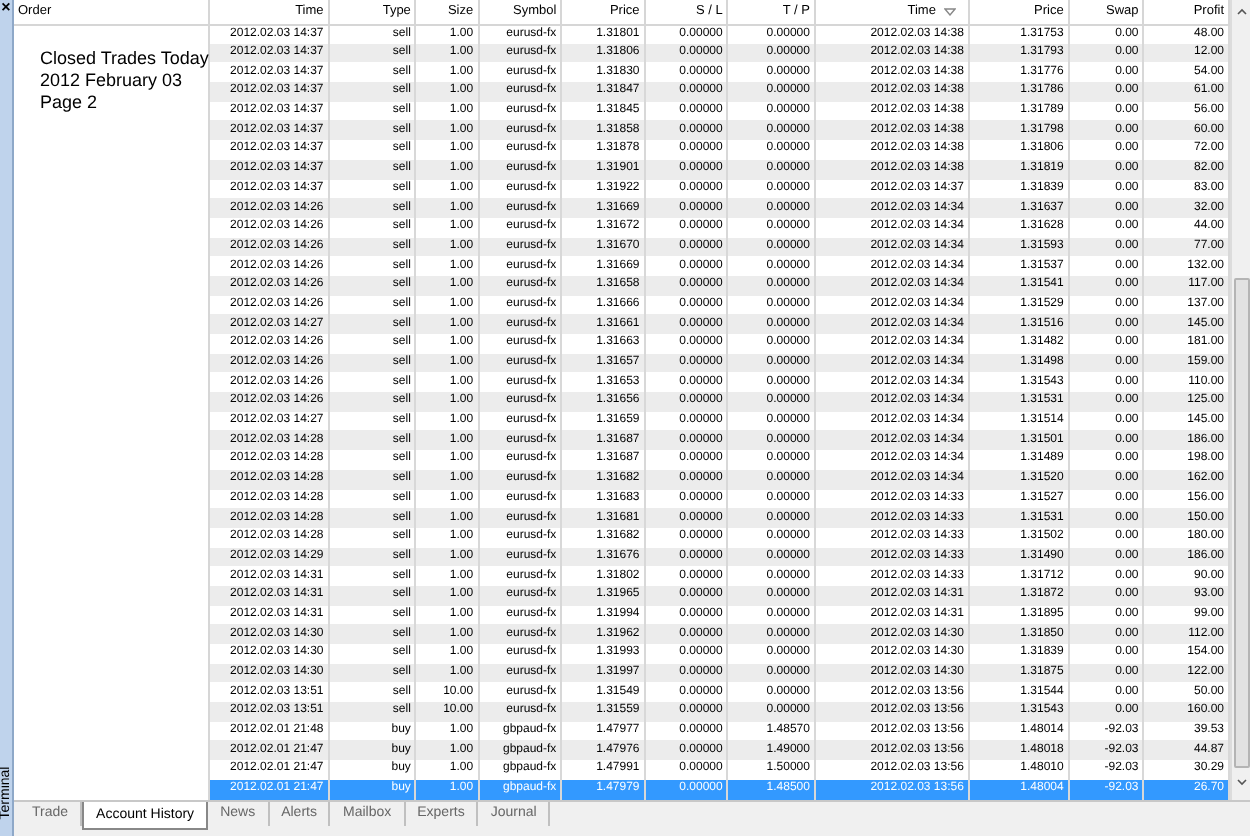 This screenshot has height=836, width=1250. What do you see at coordinates (124, 59) in the screenshot?
I see `note-line: Closed Trades Today` at bounding box center [124, 59].